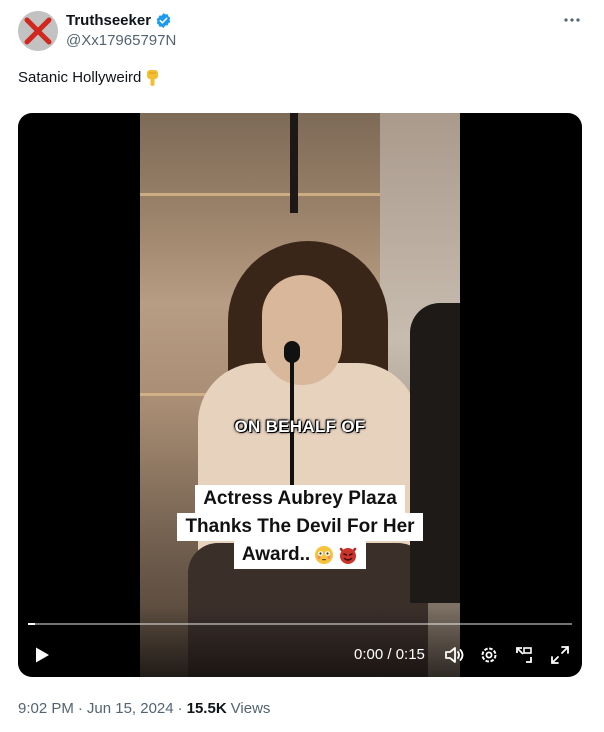 The width and height of the screenshot is (604, 732). What do you see at coordinates (324, 555) in the screenshot?
I see `flushed-face-emoji` at bounding box center [324, 555].